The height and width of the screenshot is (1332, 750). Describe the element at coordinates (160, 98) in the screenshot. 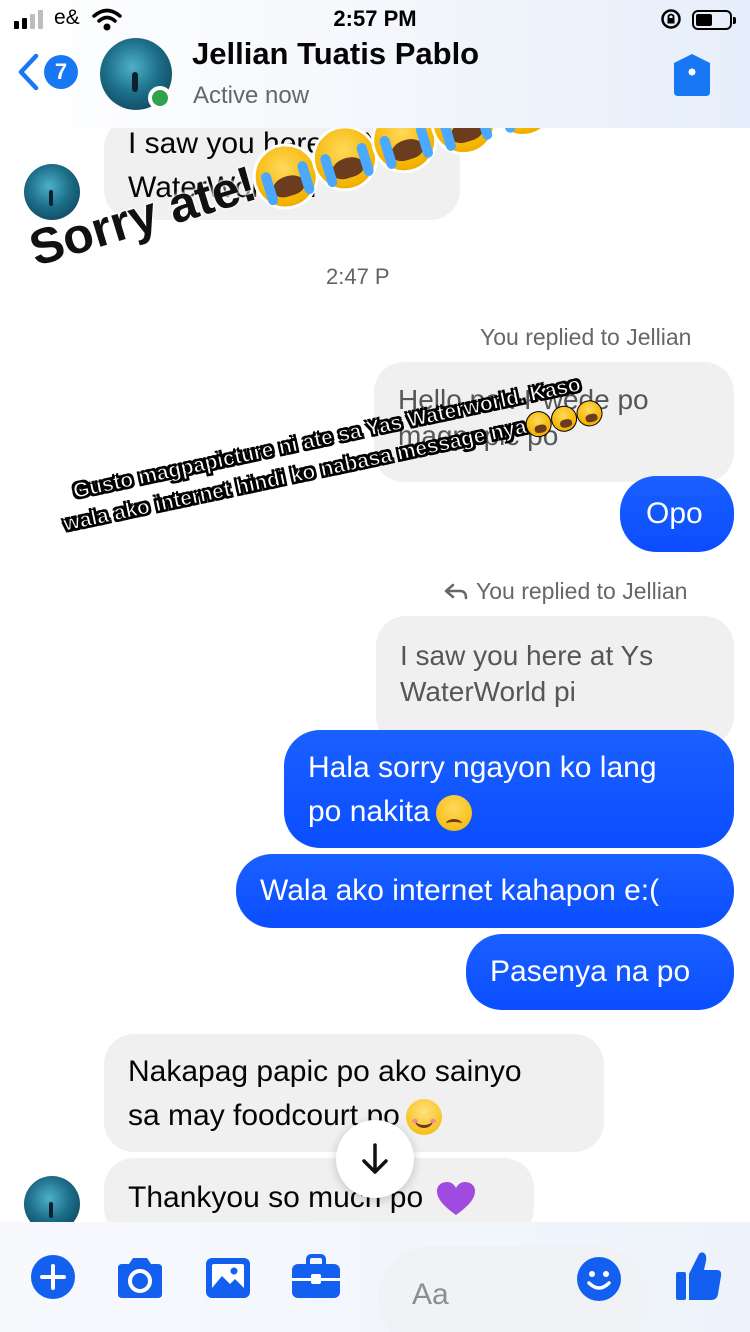

I see `online-status-dot` at that location.